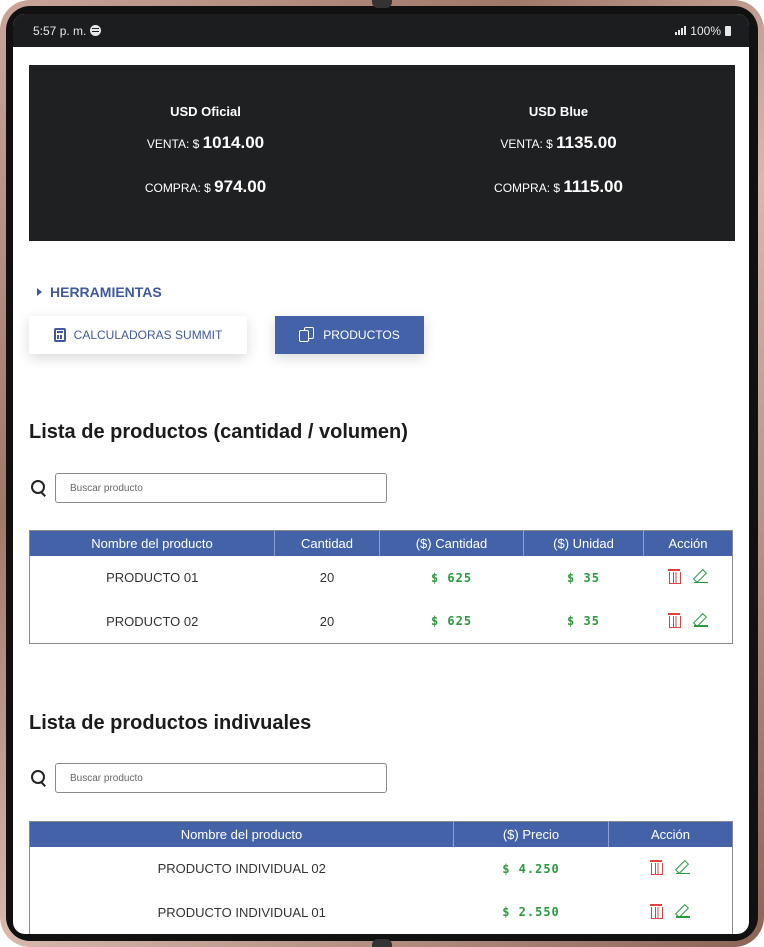 The width and height of the screenshot is (764, 947). Describe the element at coordinates (205, 111) in the screenshot. I see `rate-title: USD Oficial` at that location.